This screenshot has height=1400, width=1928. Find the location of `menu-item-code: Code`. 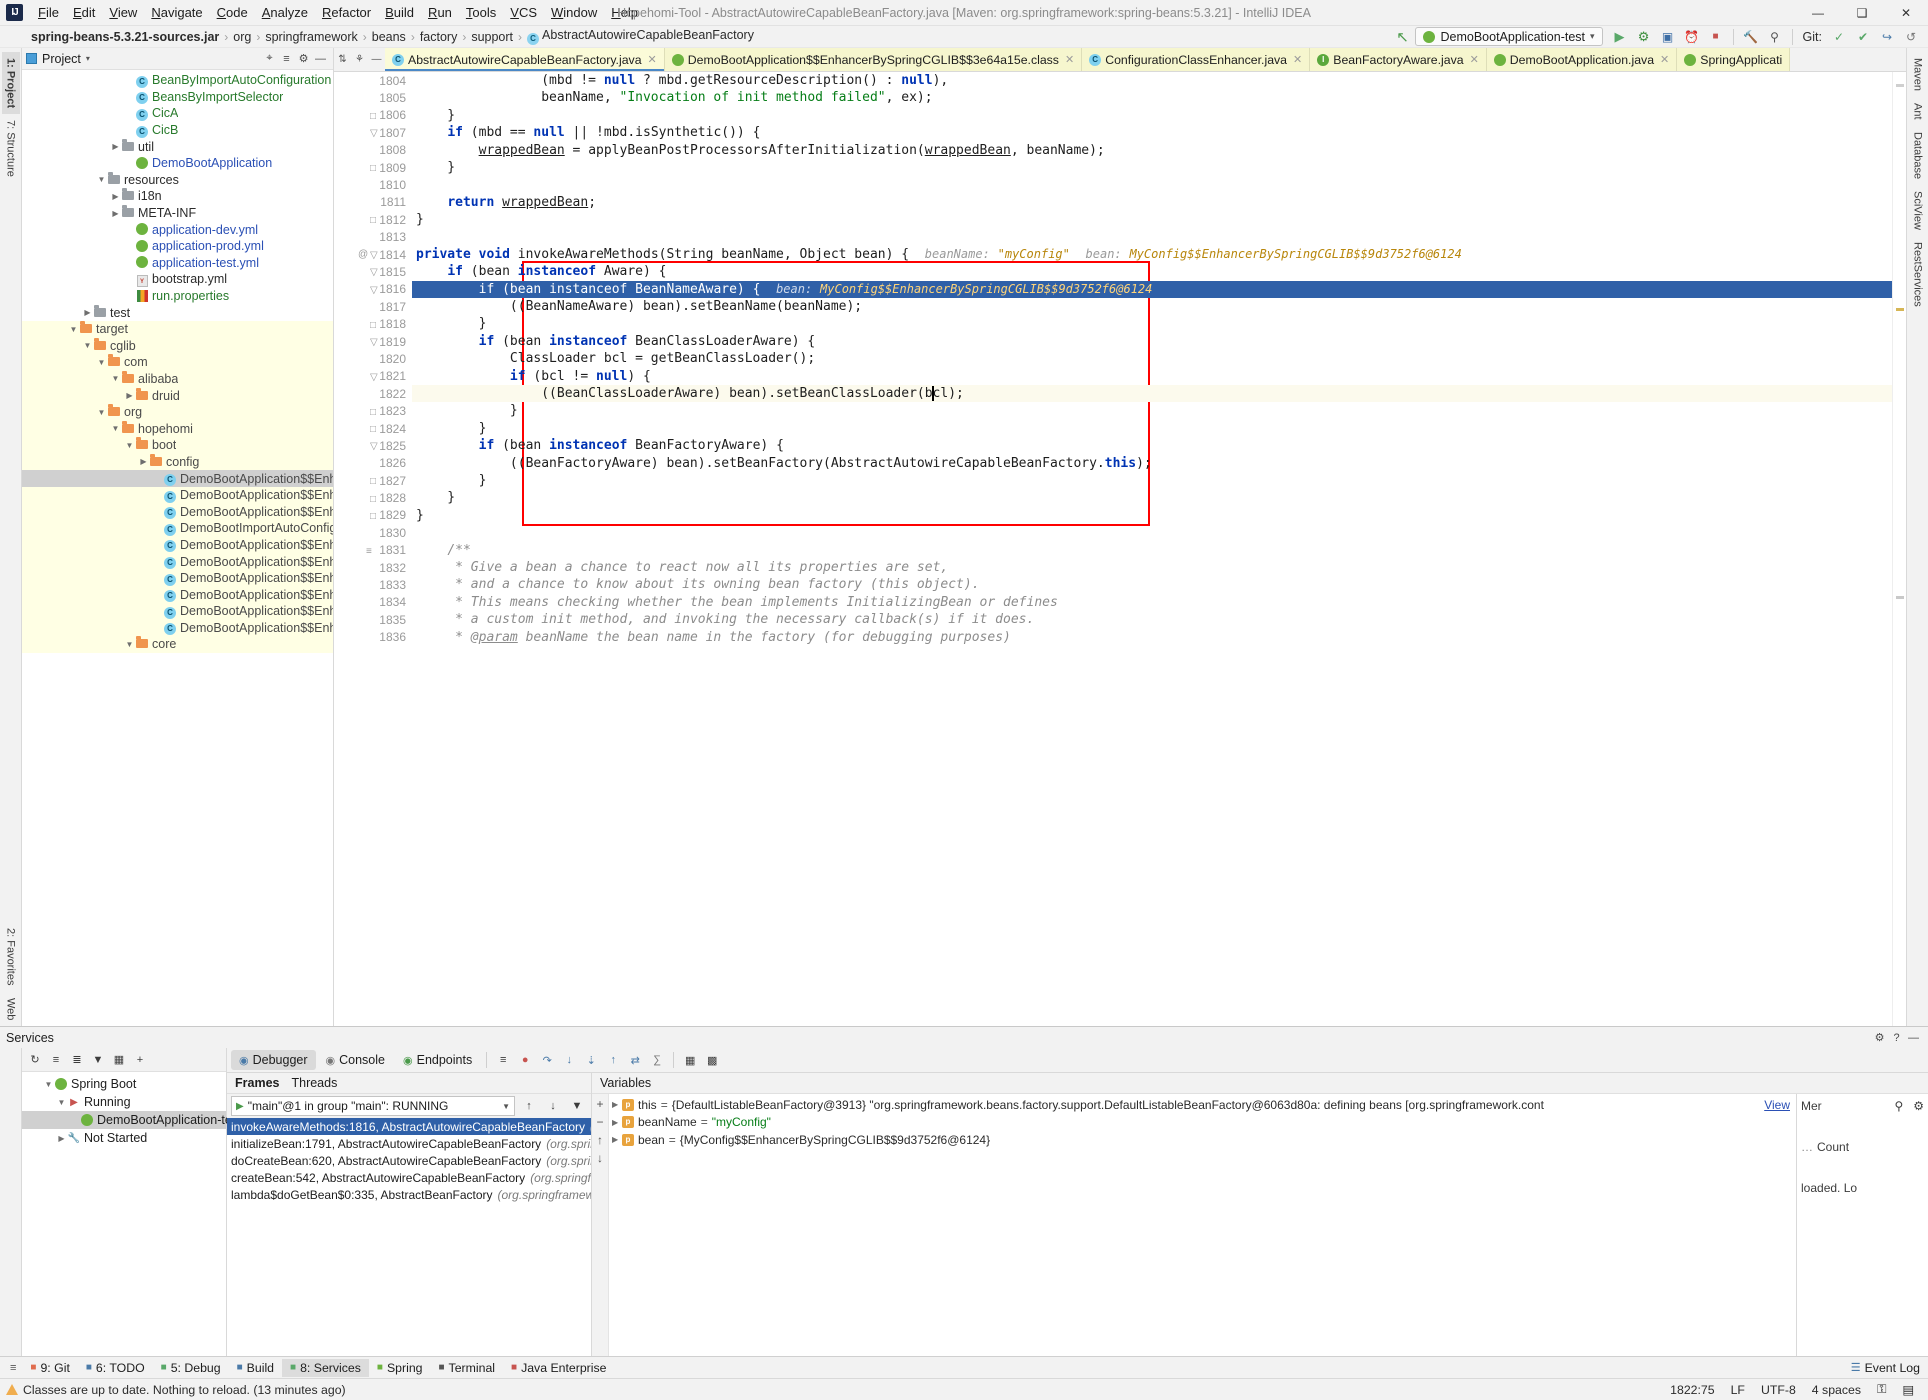

menu-item-code: Code is located at coordinates (232, 12).